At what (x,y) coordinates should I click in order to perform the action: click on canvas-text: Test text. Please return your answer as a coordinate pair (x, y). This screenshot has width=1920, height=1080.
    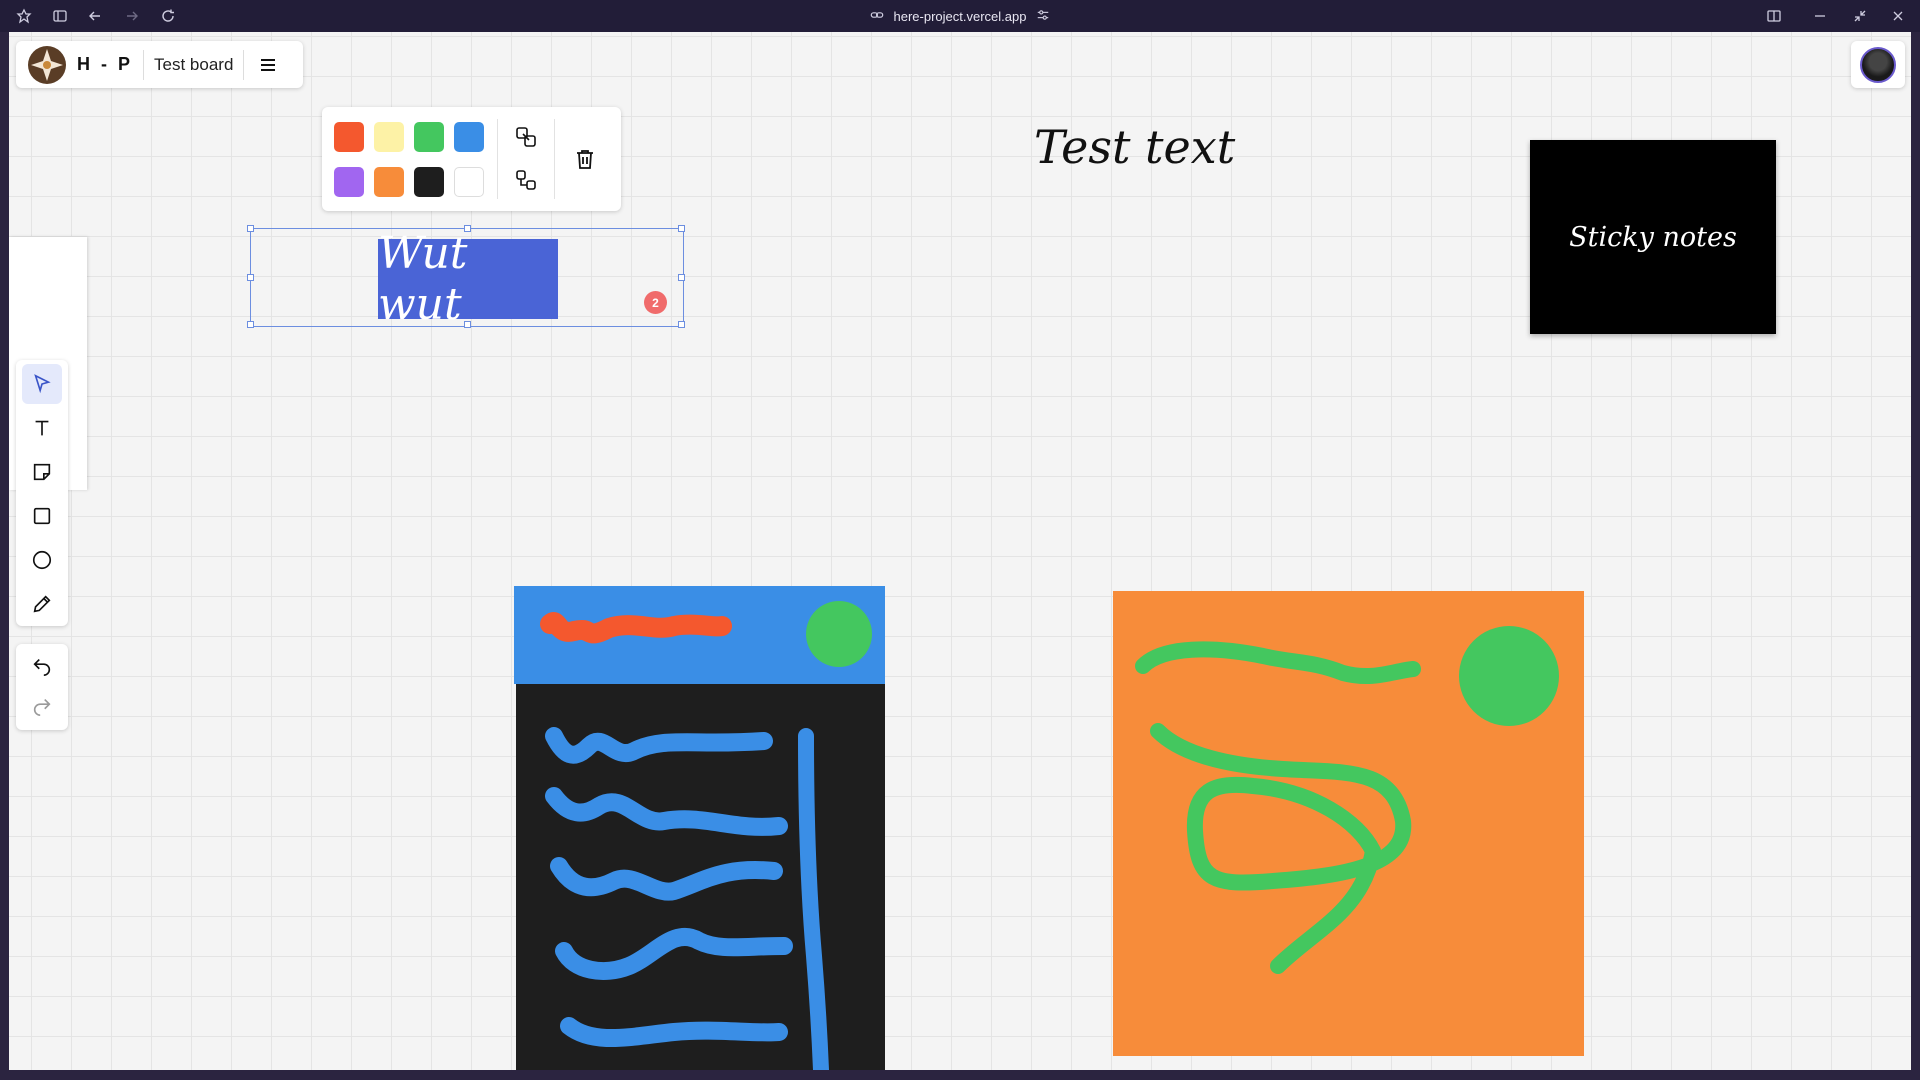
    Looking at the image, I should click on (1134, 147).